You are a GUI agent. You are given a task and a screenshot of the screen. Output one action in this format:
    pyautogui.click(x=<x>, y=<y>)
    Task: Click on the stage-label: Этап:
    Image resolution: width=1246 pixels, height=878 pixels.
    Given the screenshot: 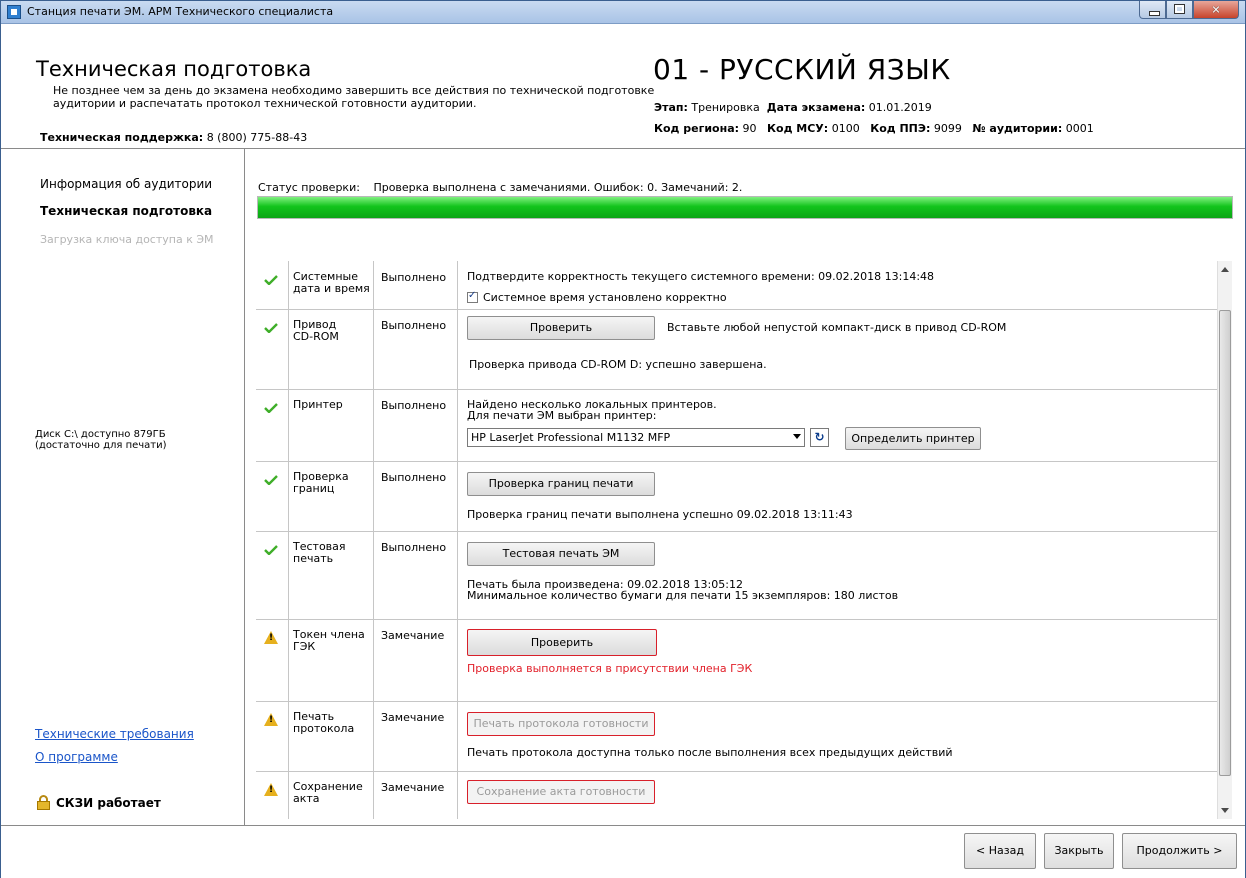 What is the action you would take?
    pyautogui.click(x=671, y=107)
    